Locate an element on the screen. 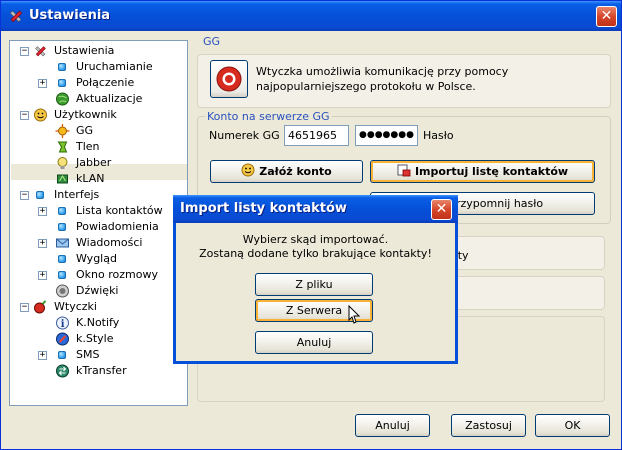 Image resolution: width=622 pixels, height=450 pixels. close-window-button: ✕ is located at coordinates (606, 16).